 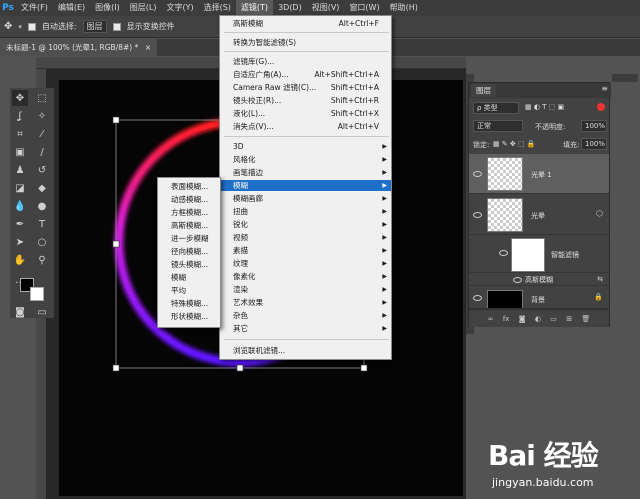 What do you see at coordinates (20, 27) in the screenshot?
I see `tool-preset-chevron-icon: ▾` at bounding box center [20, 27].